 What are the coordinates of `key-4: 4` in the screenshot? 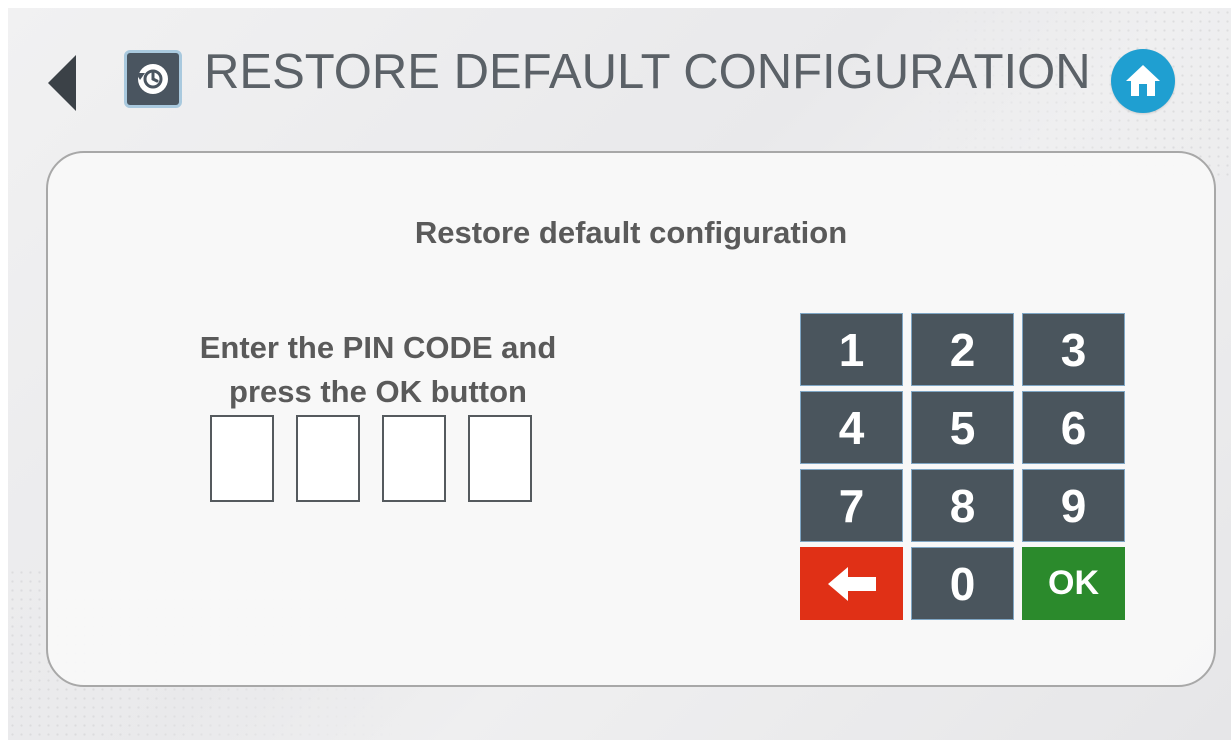 It's located at (851, 427).